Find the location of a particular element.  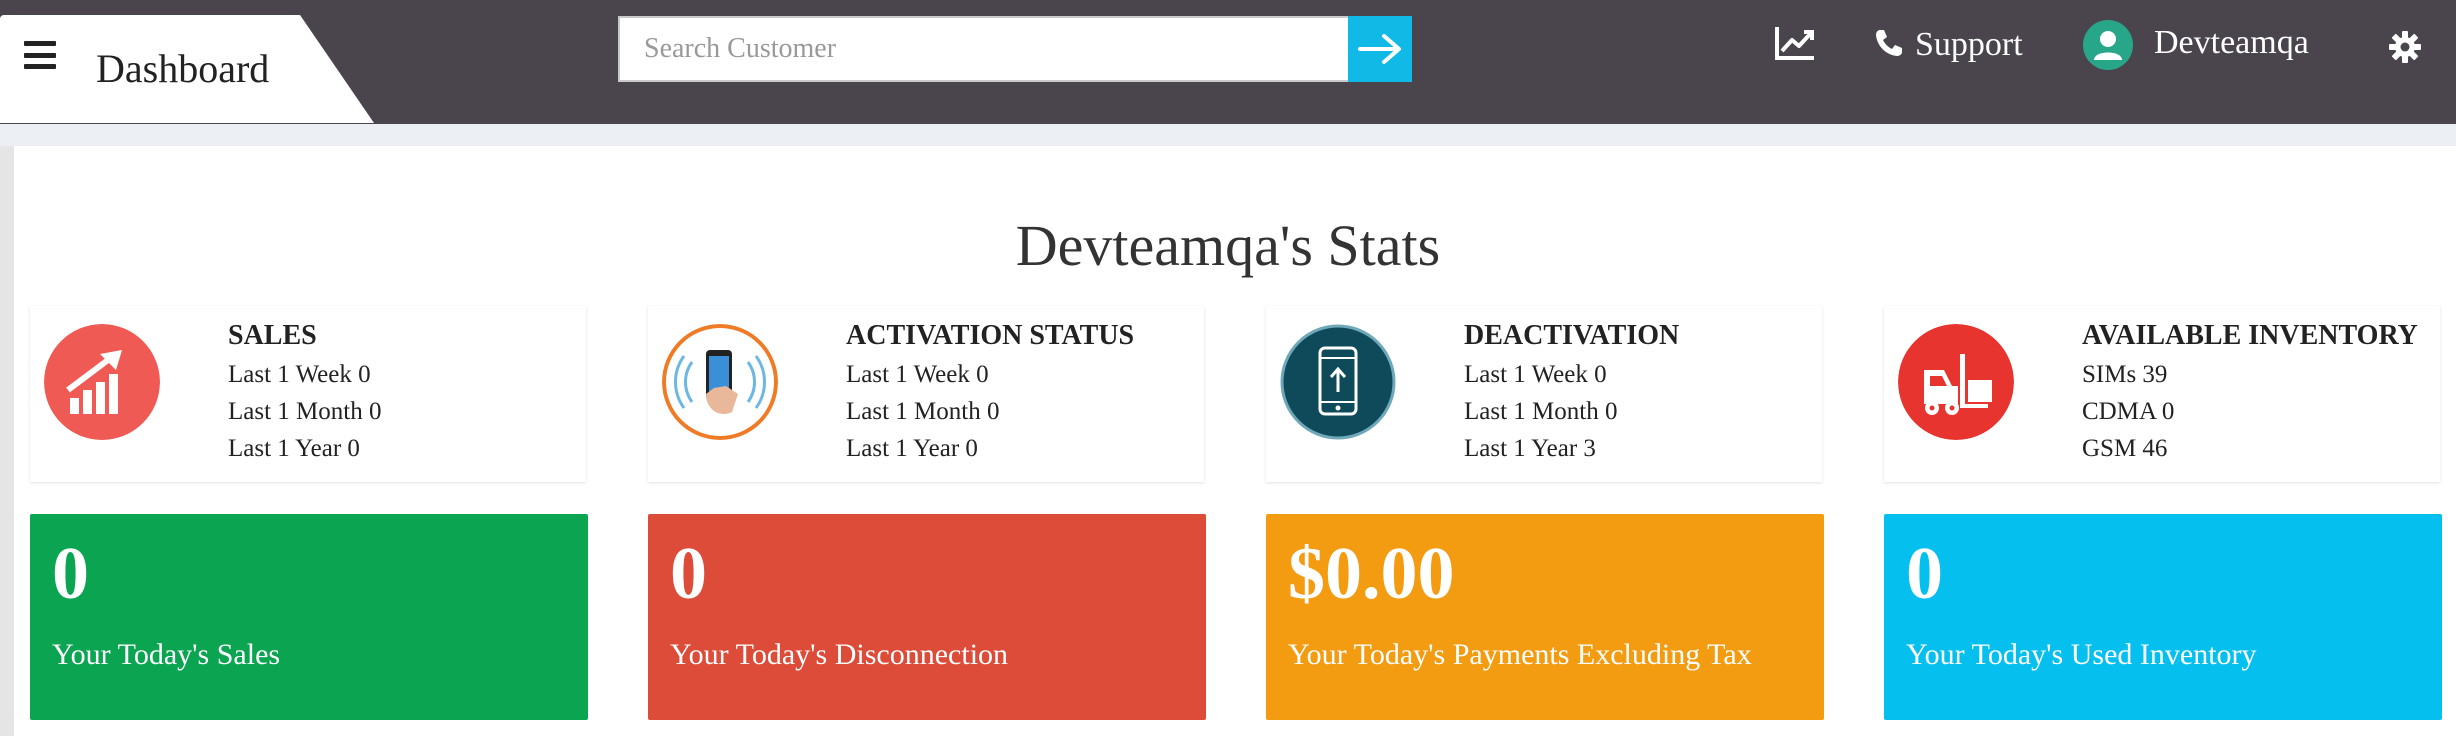

phone-icon is located at coordinates (1889, 43).